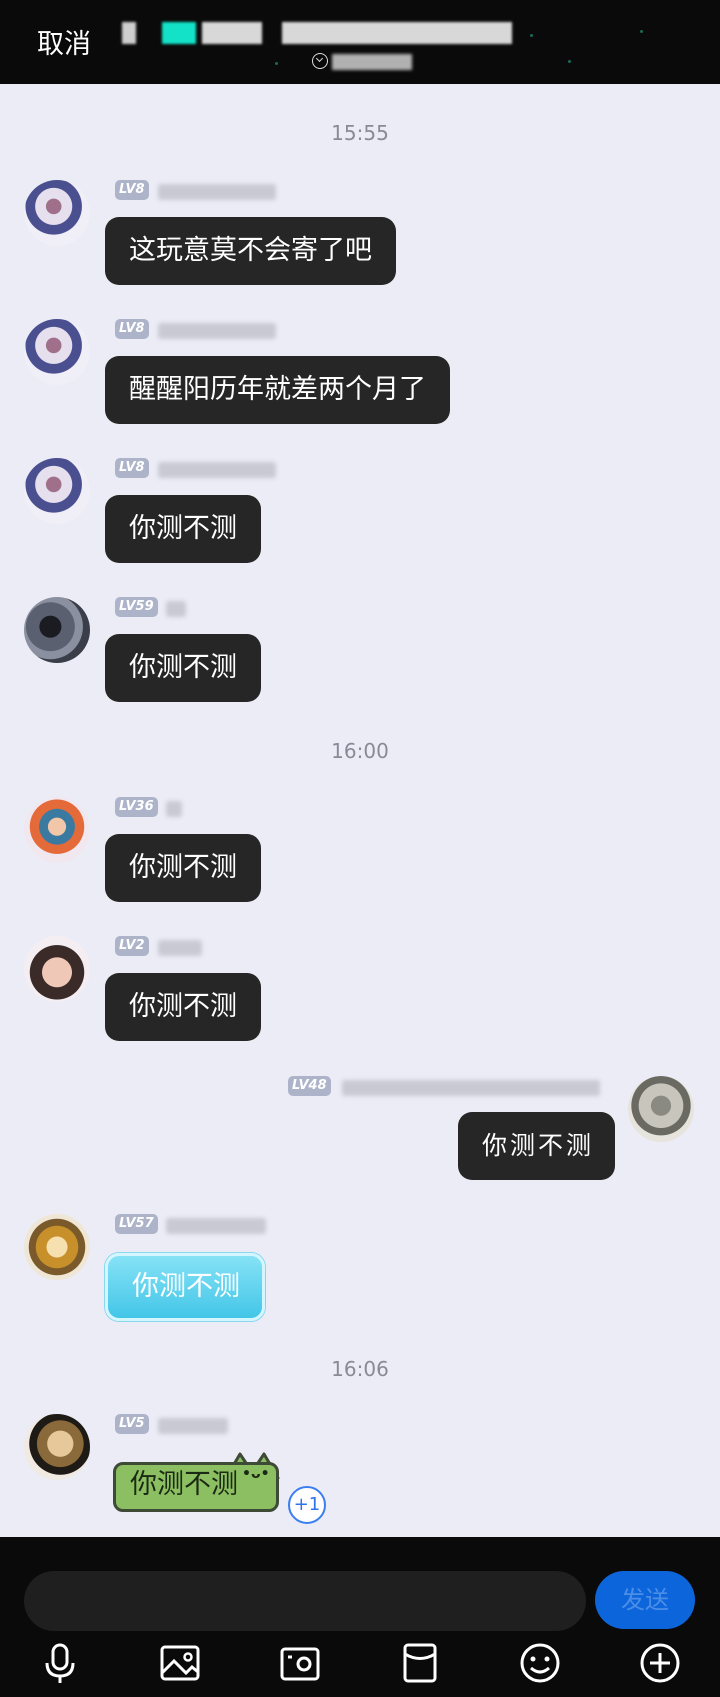 This screenshot has width=720, height=1697. I want to click on chat-subtitle-redacted, so click(372, 62).